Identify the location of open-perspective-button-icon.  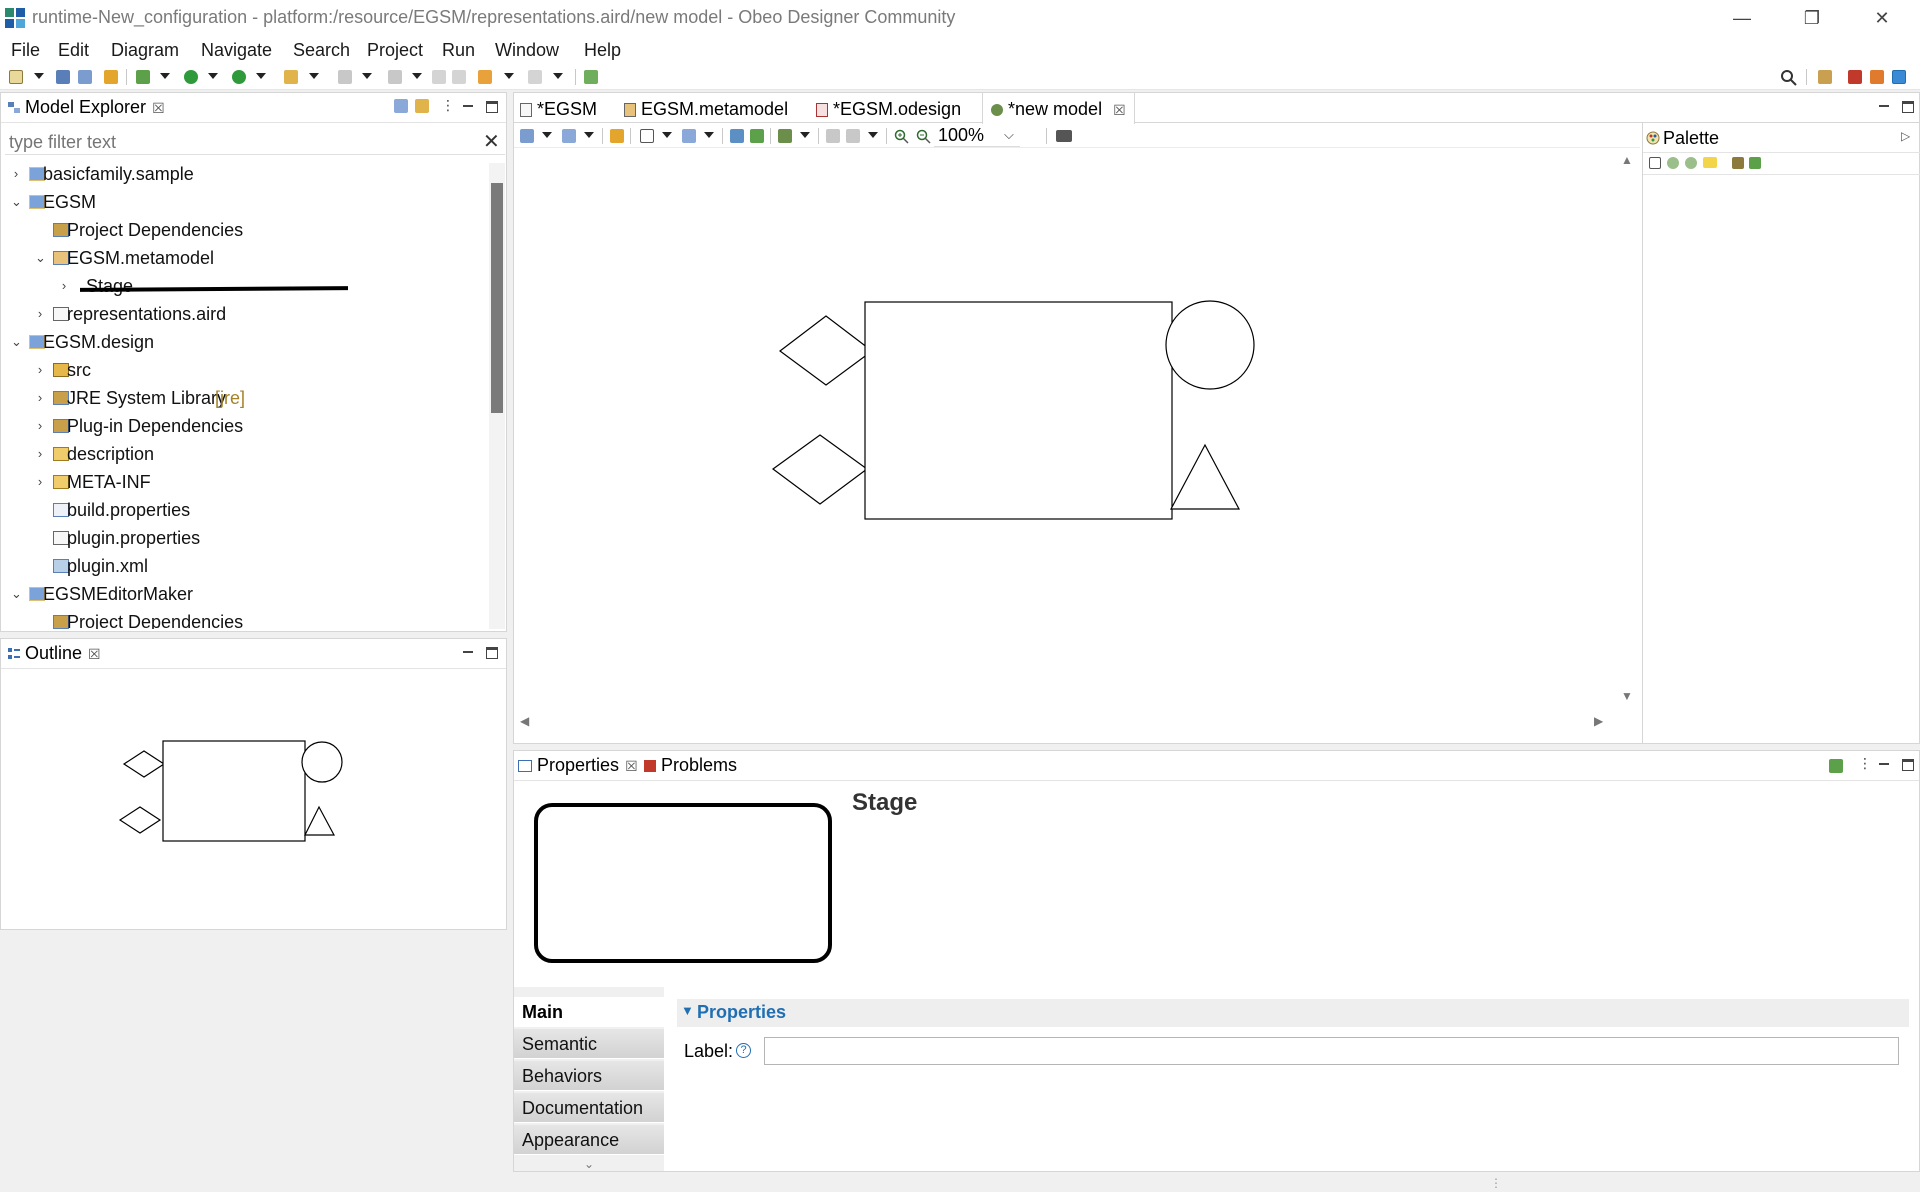
(1825, 77).